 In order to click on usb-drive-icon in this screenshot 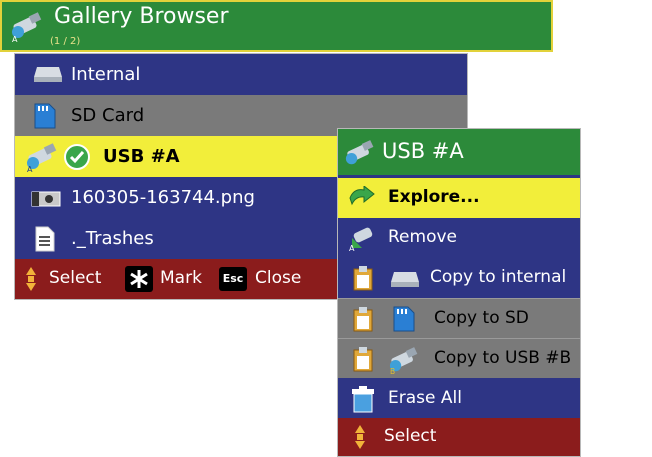, I will do `click(359, 152)`.